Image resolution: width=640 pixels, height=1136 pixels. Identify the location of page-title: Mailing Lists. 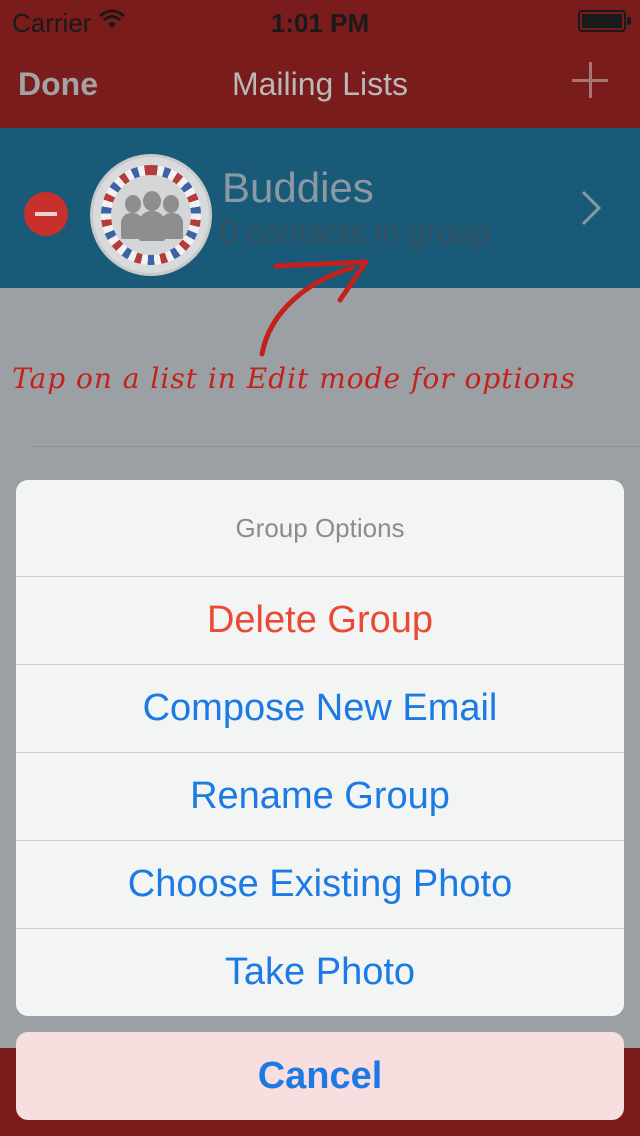
(320, 84).